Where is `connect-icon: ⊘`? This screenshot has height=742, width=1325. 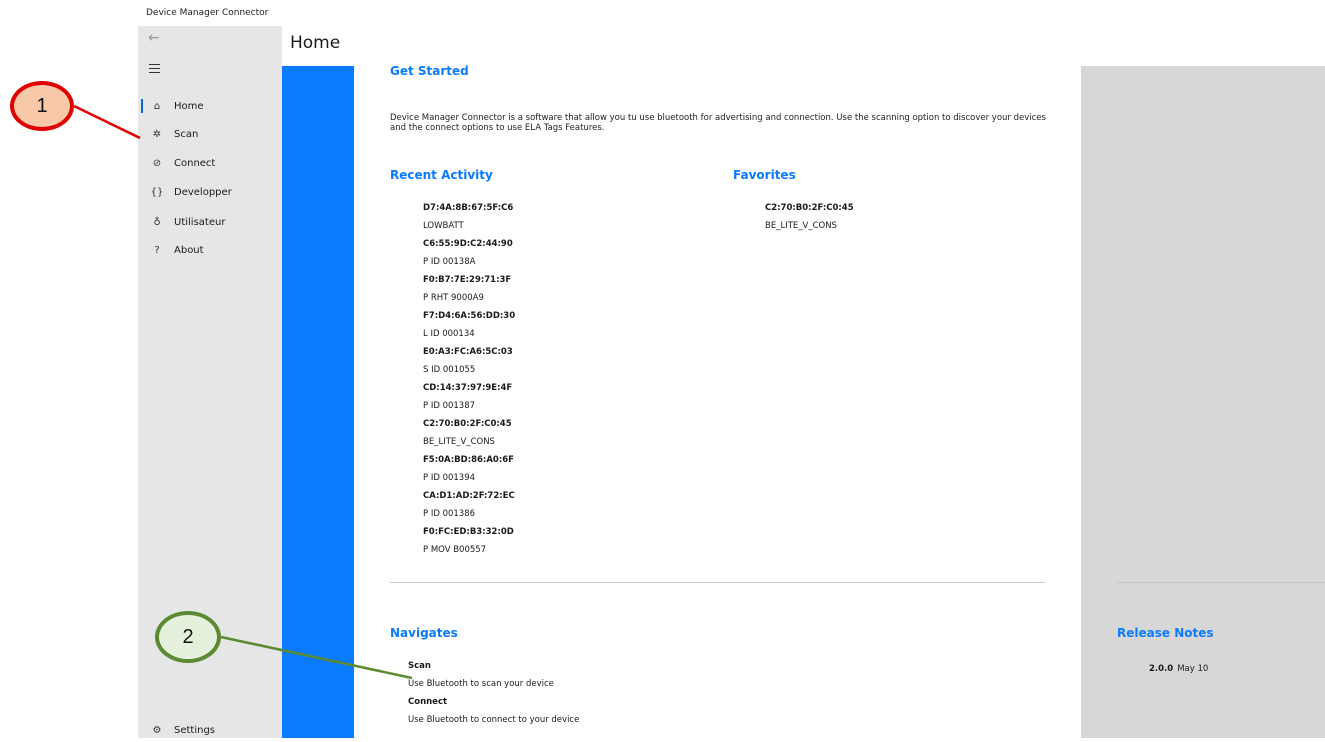 connect-icon: ⊘ is located at coordinates (157, 163).